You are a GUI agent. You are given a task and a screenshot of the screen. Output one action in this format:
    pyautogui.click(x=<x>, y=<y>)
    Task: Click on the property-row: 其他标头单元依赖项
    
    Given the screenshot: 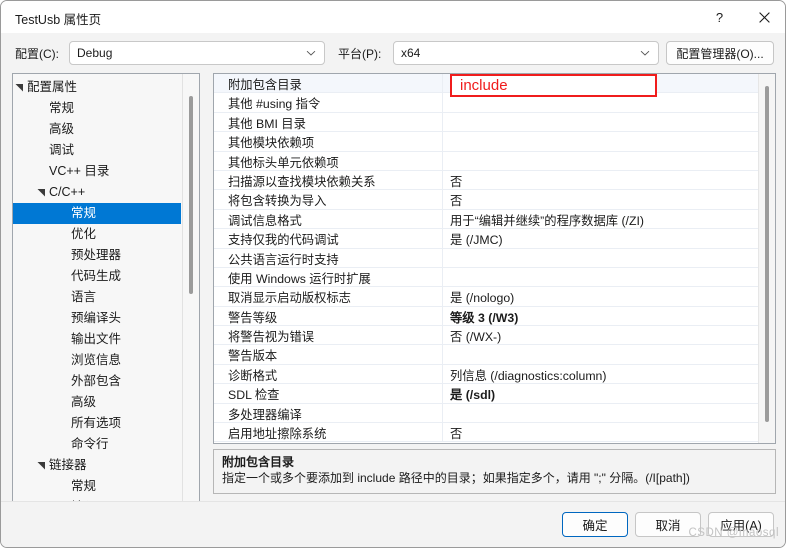 What is the action you would take?
    pyautogui.click(x=486, y=161)
    